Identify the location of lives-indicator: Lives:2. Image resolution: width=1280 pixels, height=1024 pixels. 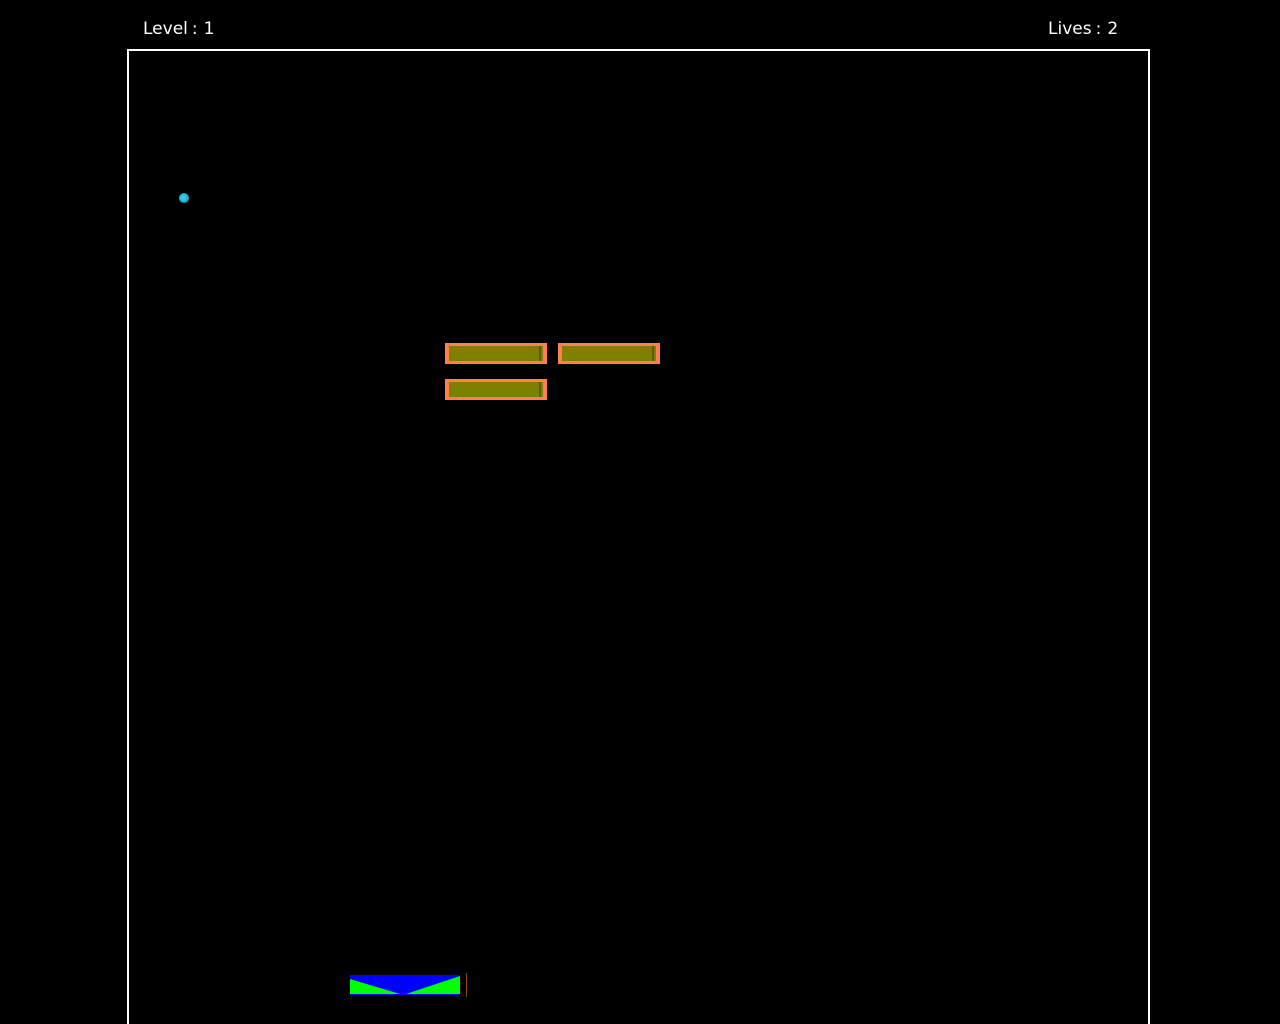
(1083, 29).